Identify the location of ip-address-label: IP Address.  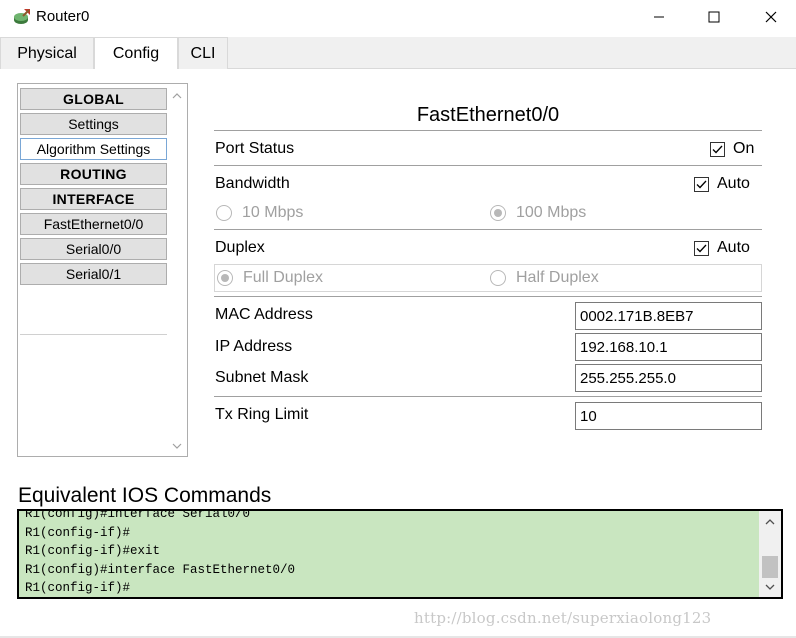
(254, 346).